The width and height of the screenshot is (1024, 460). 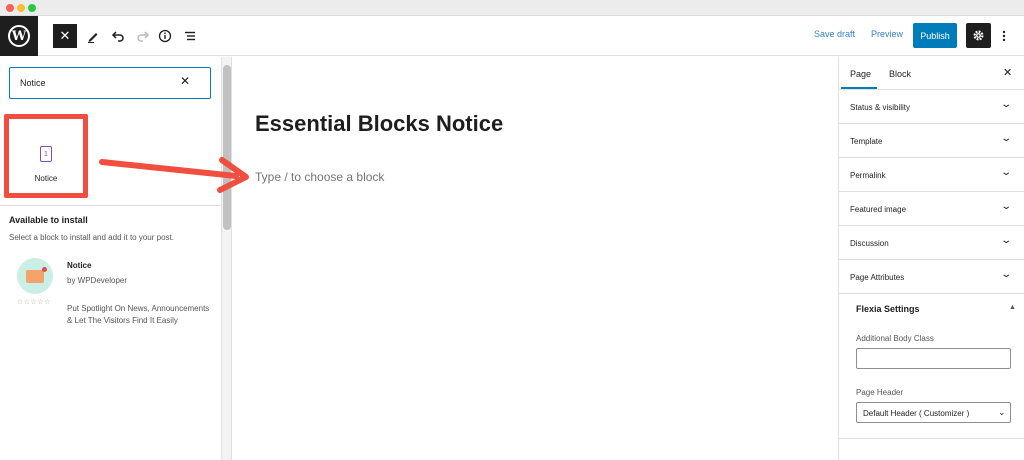 I want to click on panel-label: Page Attributes, so click(x=877, y=277).